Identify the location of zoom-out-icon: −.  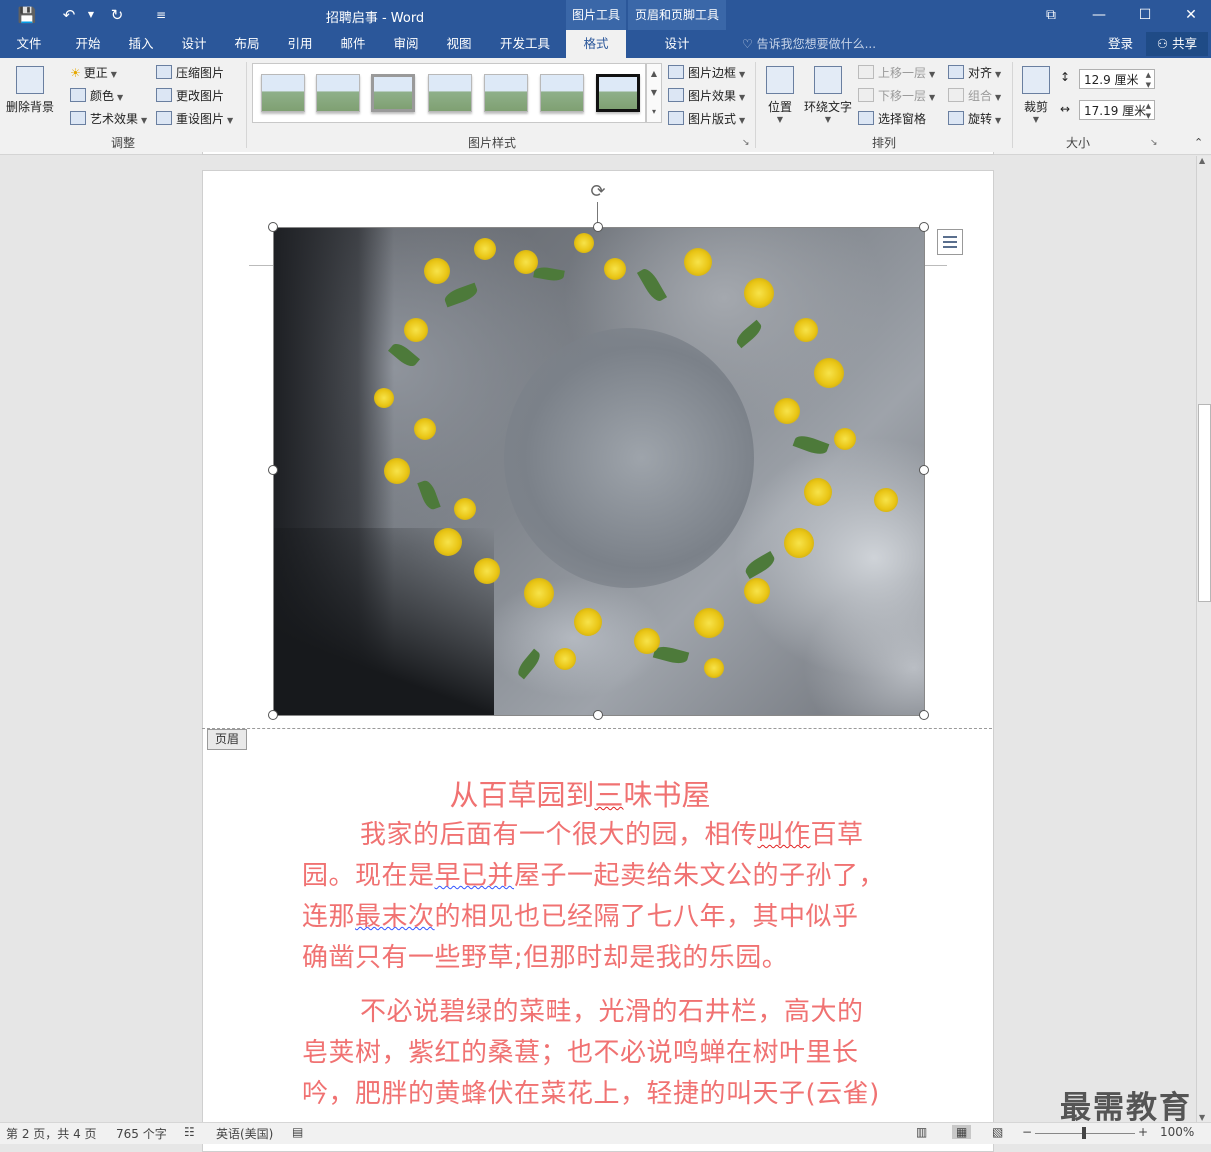
(1027, 1132).